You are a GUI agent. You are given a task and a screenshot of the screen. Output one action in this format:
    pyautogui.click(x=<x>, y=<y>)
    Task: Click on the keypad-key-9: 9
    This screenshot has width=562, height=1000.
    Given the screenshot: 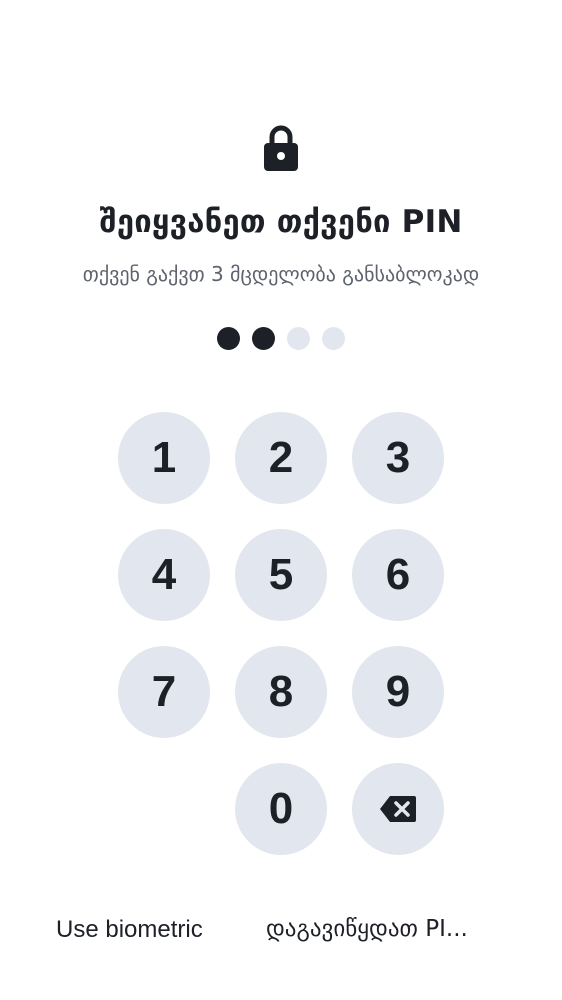 What is the action you would take?
    pyautogui.click(x=398, y=692)
    